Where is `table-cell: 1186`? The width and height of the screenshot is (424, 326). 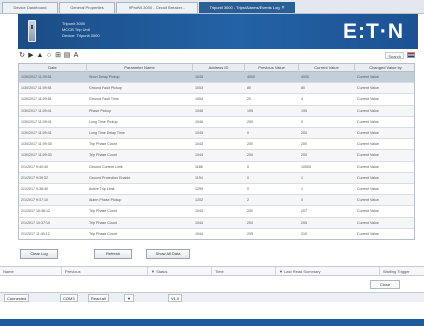
table-cell: 1186 is located at coordinates (199, 166).